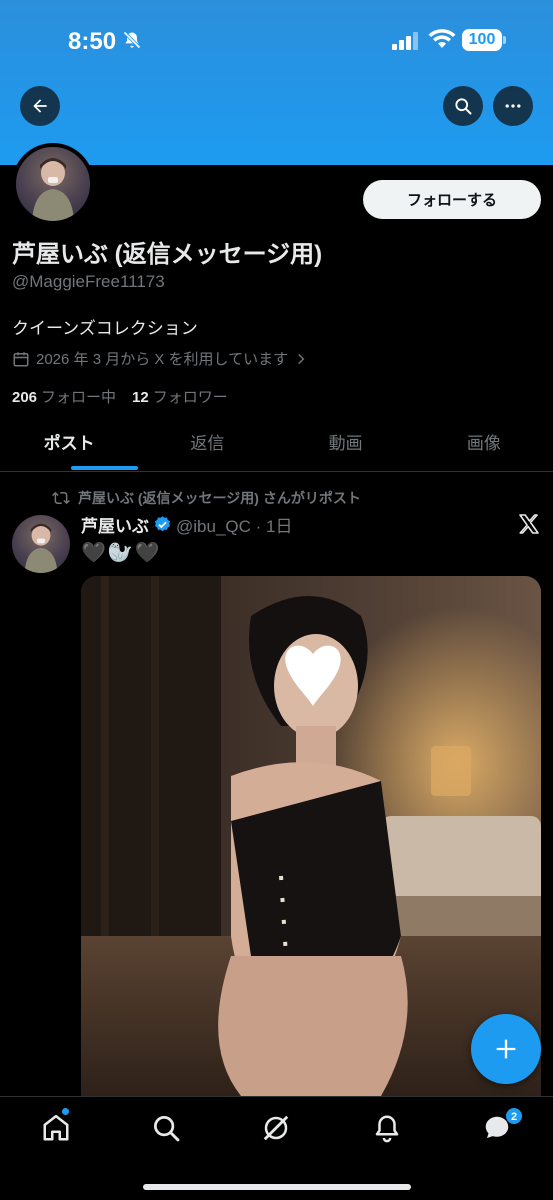  I want to click on following-label: フォロー中, so click(79, 397).